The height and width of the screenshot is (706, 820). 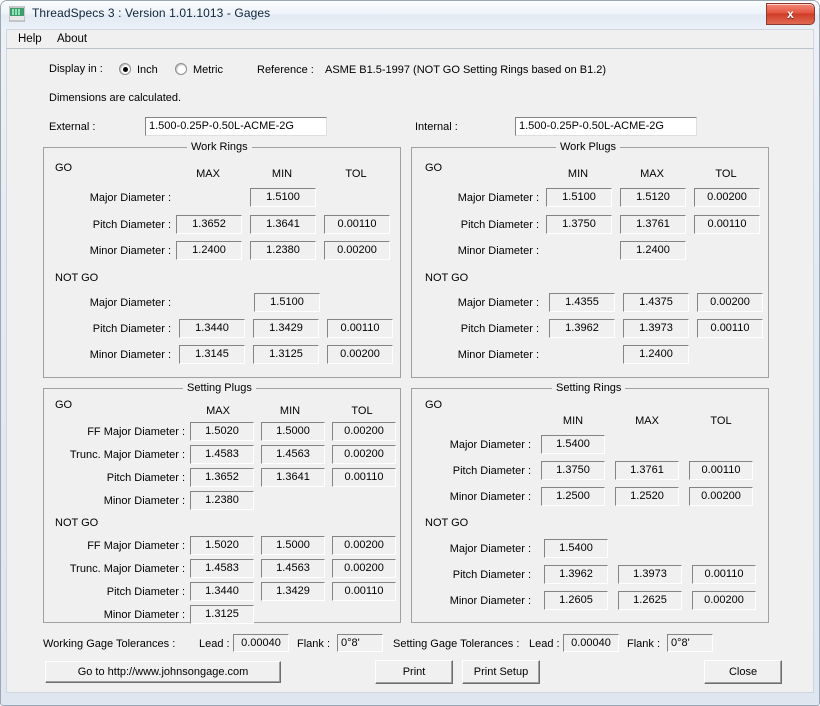 What do you see at coordinates (236, 126) in the screenshot?
I see `external-thread-input: 1.500-0.25P-0.50L-ACME-2G` at bounding box center [236, 126].